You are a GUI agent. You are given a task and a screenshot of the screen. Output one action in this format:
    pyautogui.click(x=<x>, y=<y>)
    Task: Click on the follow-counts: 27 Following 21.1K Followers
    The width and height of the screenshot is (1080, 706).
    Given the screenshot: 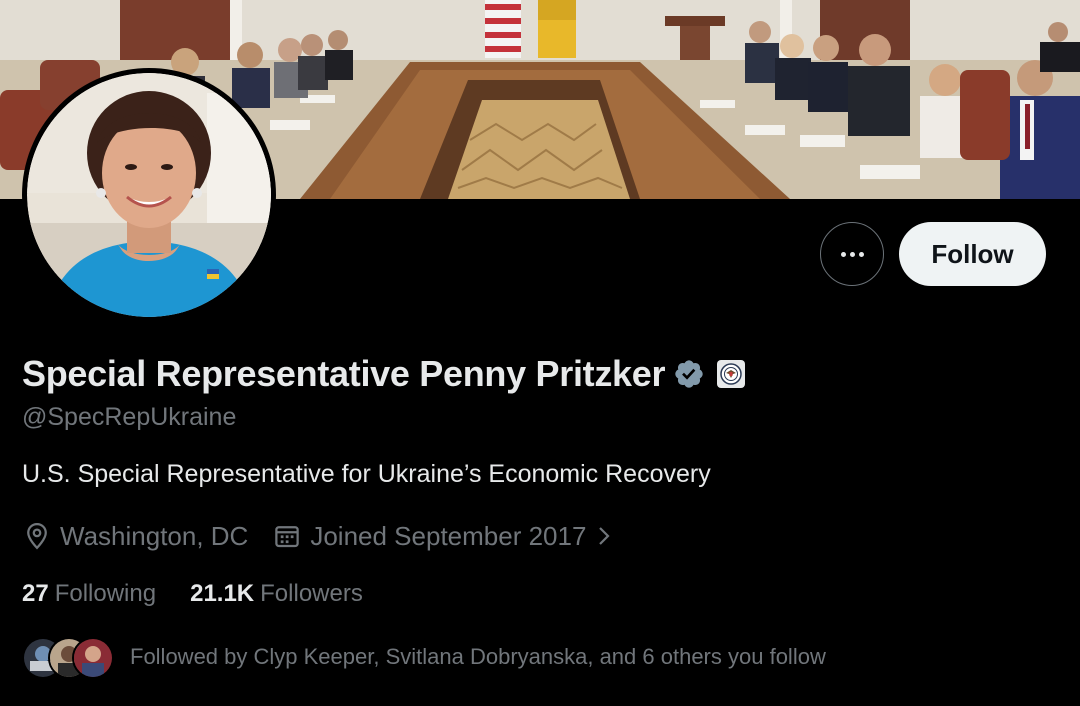 What is the action you would take?
    pyautogui.click(x=192, y=594)
    